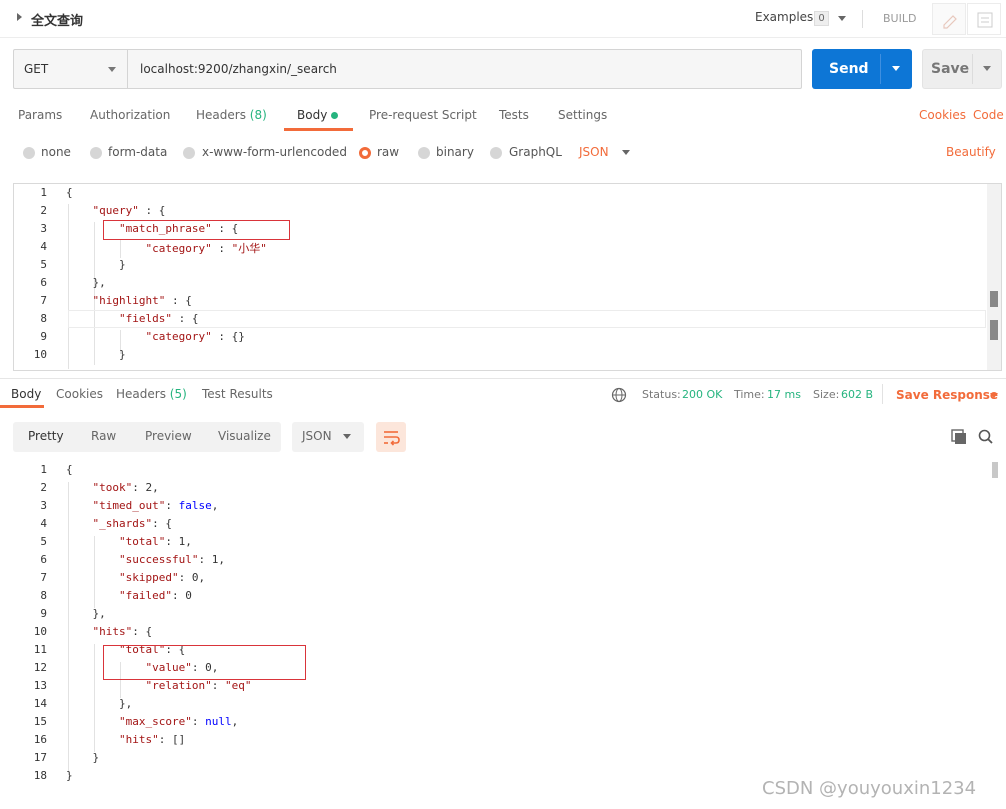 Image resolution: width=1006 pixels, height=809 pixels. I want to click on build-button: BUILD, so click(899, 18).